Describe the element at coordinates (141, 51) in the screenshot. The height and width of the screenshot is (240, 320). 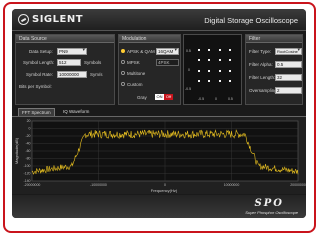
I see `apsk-qam-label: APSK & QAM` at that location.